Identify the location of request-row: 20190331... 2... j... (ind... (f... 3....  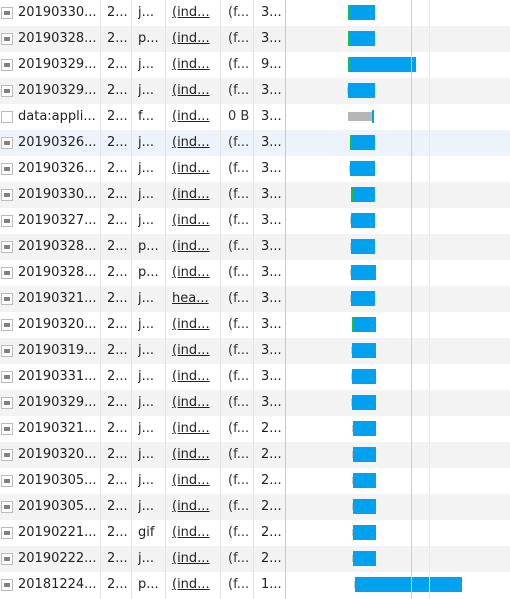
(255, 377).